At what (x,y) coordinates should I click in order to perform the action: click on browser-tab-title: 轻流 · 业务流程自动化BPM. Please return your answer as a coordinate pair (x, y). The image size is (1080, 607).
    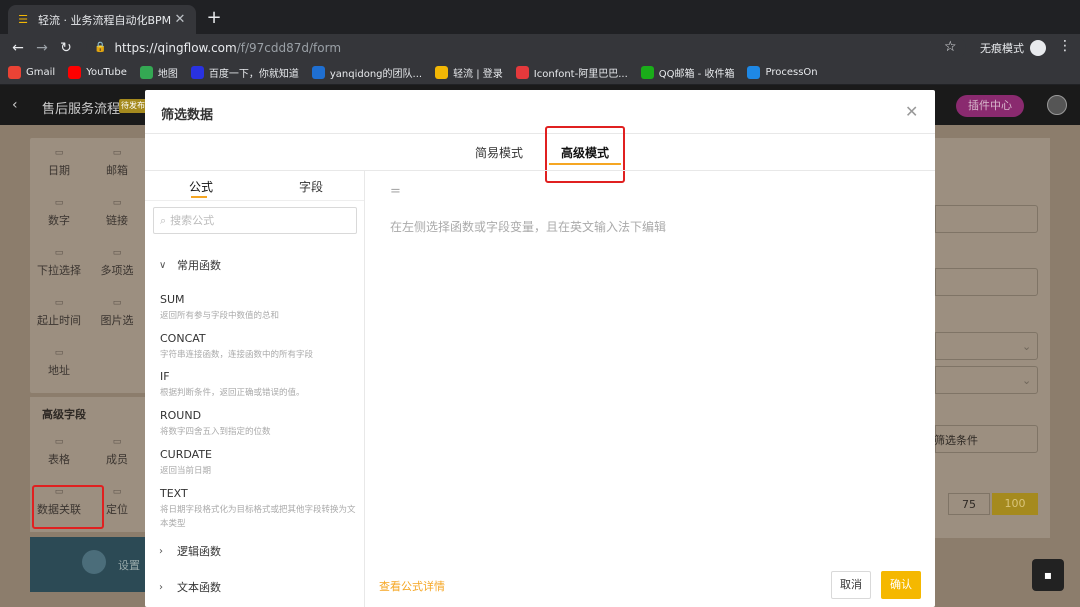
    Looking at the image, I should click on (105, 20).